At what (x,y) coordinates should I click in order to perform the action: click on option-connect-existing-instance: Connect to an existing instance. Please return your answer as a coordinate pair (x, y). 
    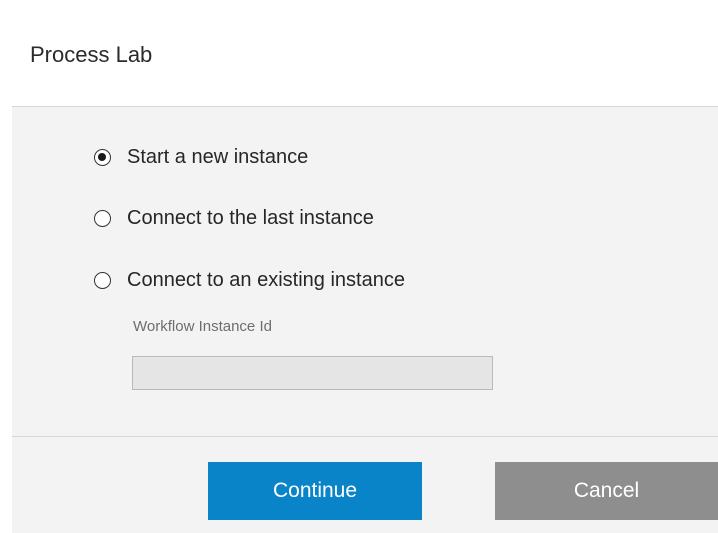
    Looking at the image, I should click on (249, 280).